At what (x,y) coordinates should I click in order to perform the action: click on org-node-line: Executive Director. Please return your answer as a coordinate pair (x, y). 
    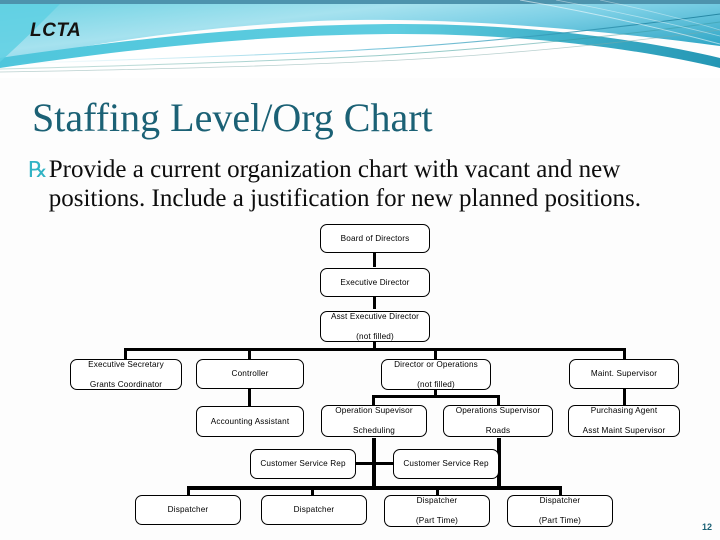
    Looking at the image, I should click on (375, 282).